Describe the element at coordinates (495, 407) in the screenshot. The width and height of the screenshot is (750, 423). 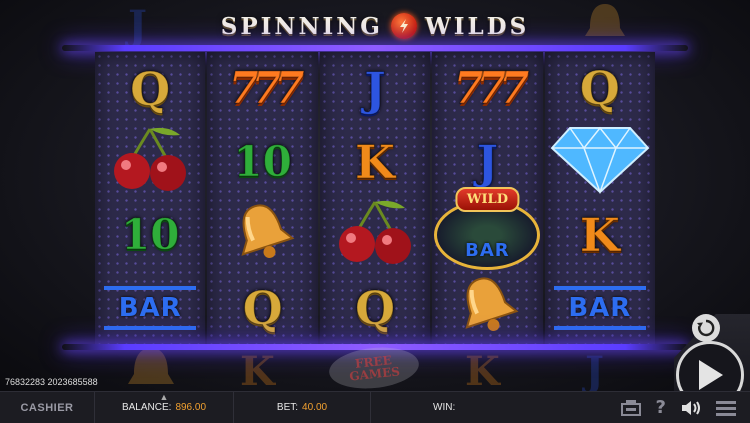
I see `win-display: WIN:` at that location.